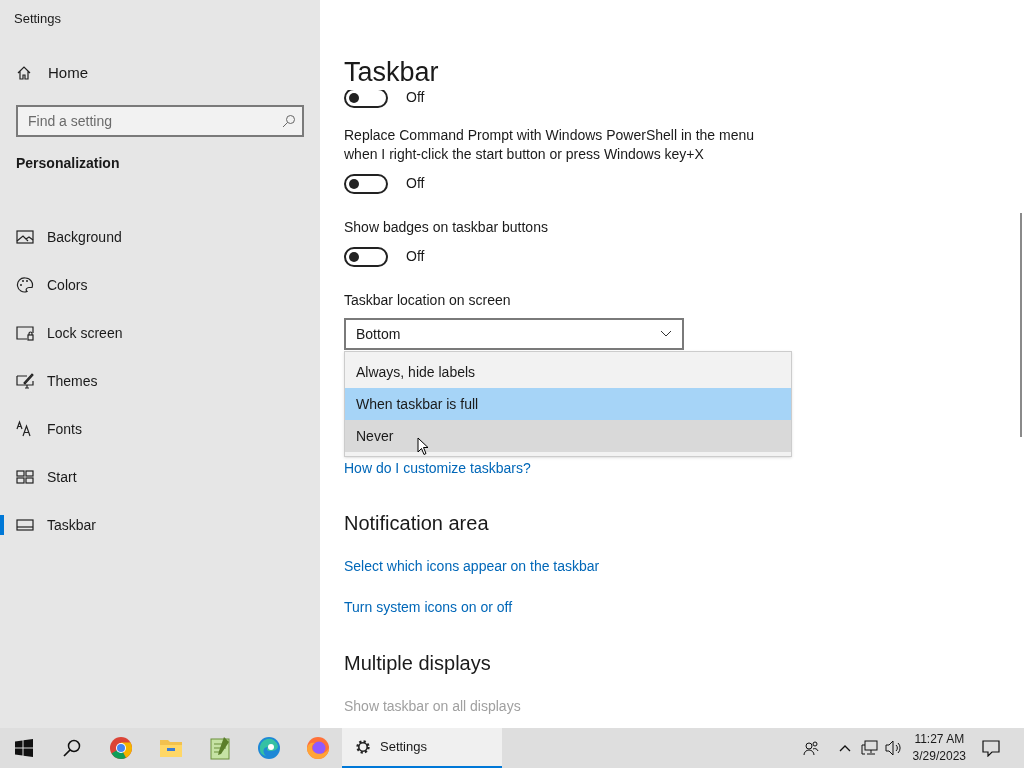 This screenshot has width=1024, height=768. I want to click on window-title: Settings, so click(37, 19).